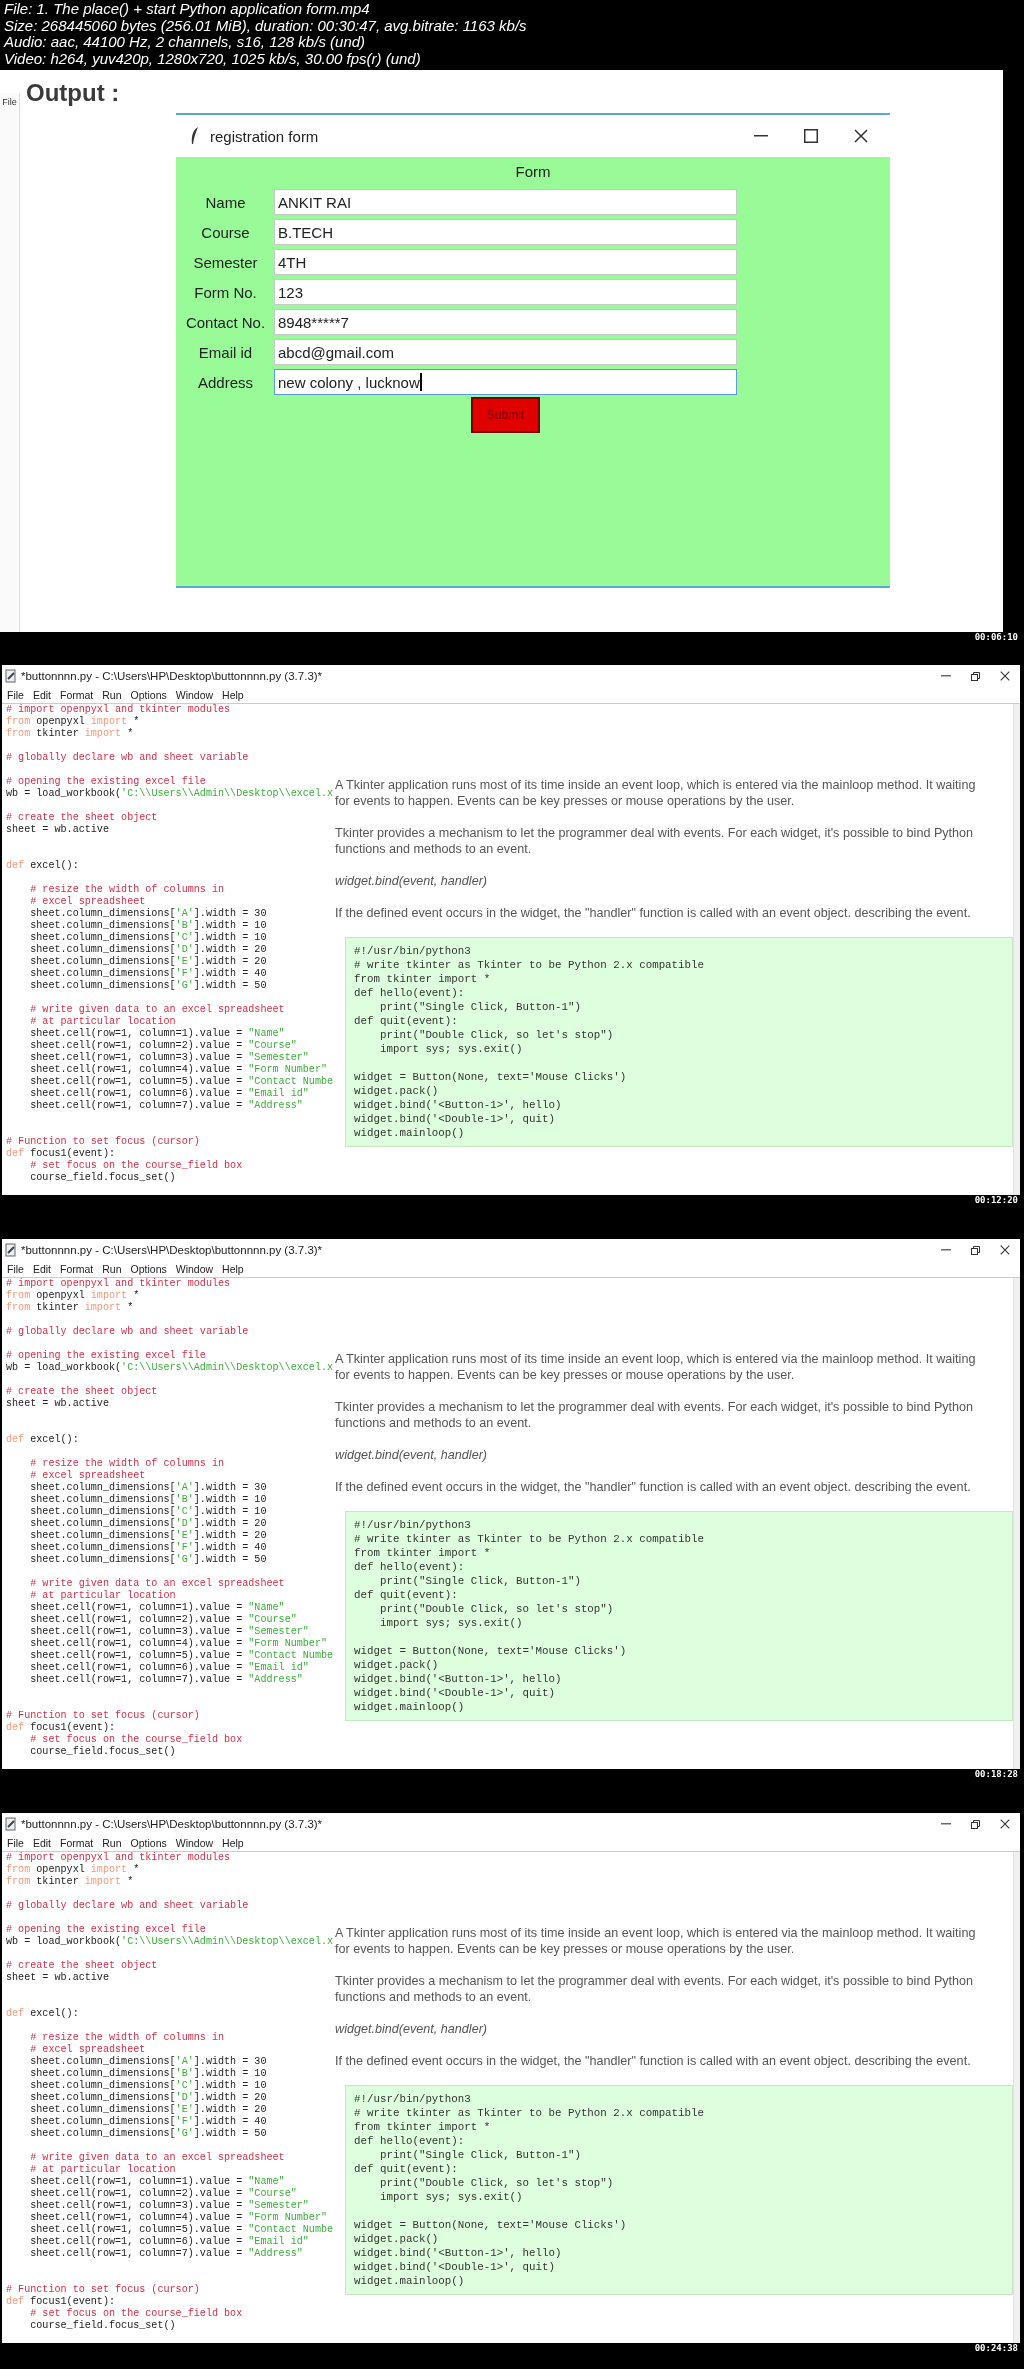 The image size is (1024, 2369). I want to click on code-line: #!/usr/bin/python3, so click(412, 2099).